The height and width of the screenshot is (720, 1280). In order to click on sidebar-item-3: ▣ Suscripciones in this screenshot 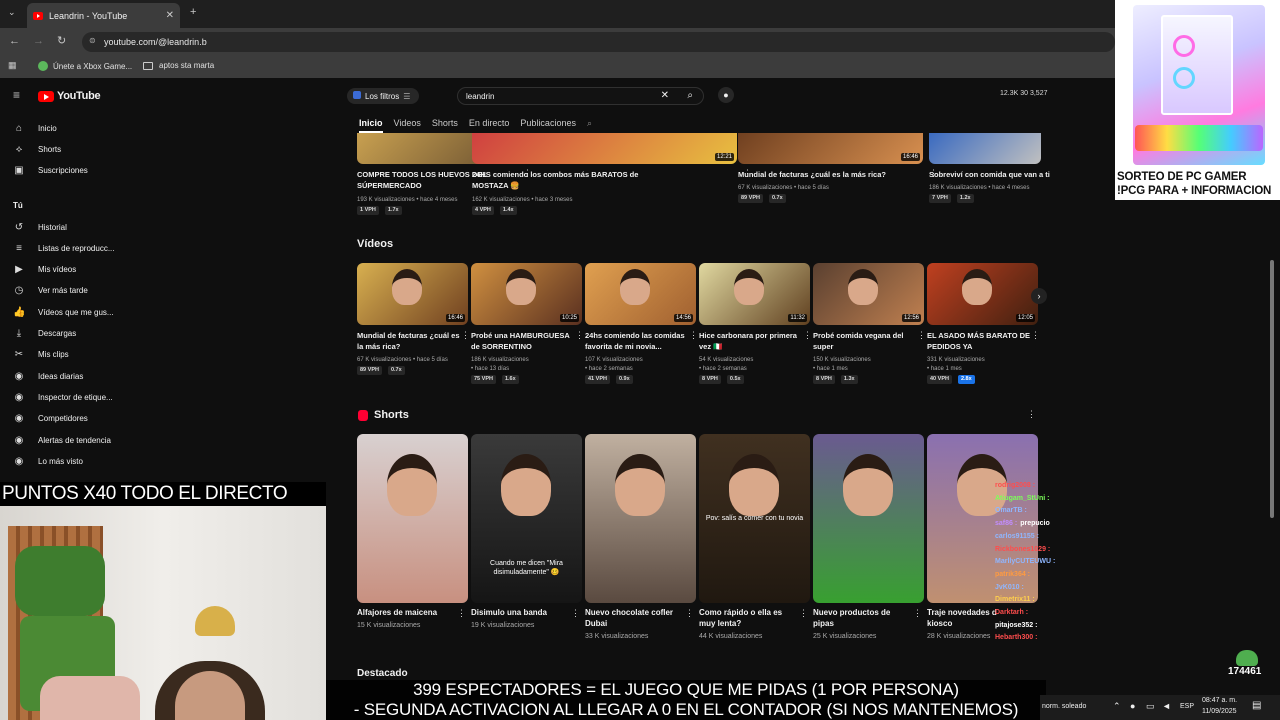, I will do `click(60, 170)`.